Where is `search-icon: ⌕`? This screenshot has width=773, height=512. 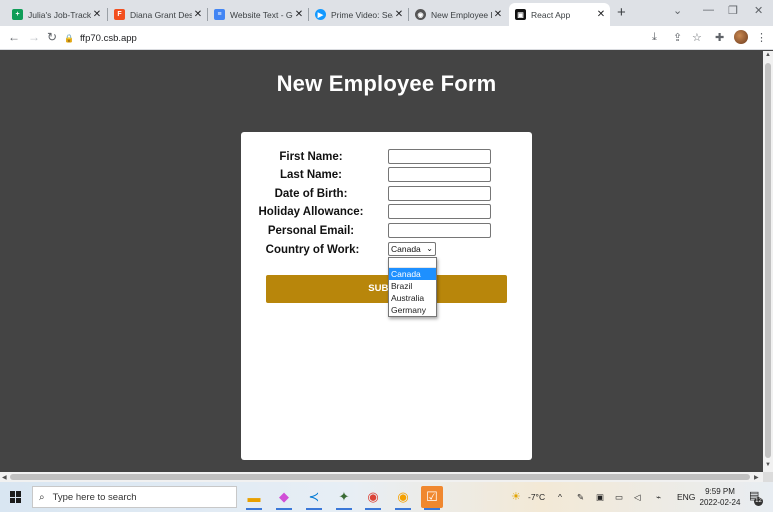
search-icon: ⌕ is located at coordinates (42, 497).